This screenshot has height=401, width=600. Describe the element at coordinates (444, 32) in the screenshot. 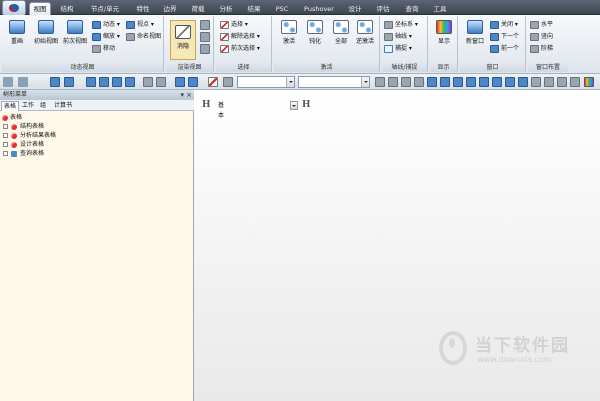

I see `display-button: 显示` at that location.